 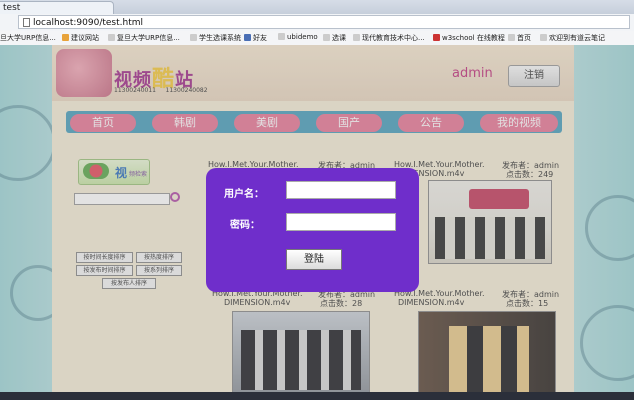 What do you see at coordinates (469, 38) in the screenshot?
I see `bookmark-item: w3school 在线教程` at bounding box center [469, 38].